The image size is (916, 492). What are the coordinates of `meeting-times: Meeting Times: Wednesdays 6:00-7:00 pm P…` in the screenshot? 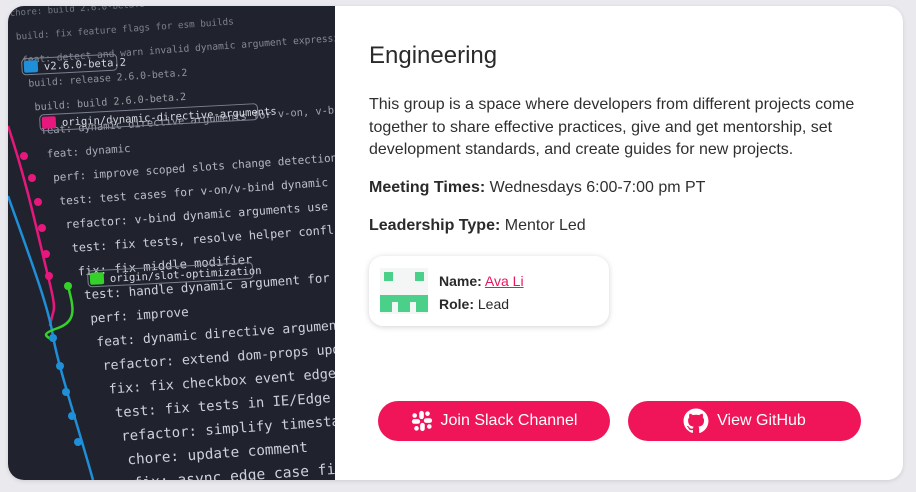 It's located at (537, 188).